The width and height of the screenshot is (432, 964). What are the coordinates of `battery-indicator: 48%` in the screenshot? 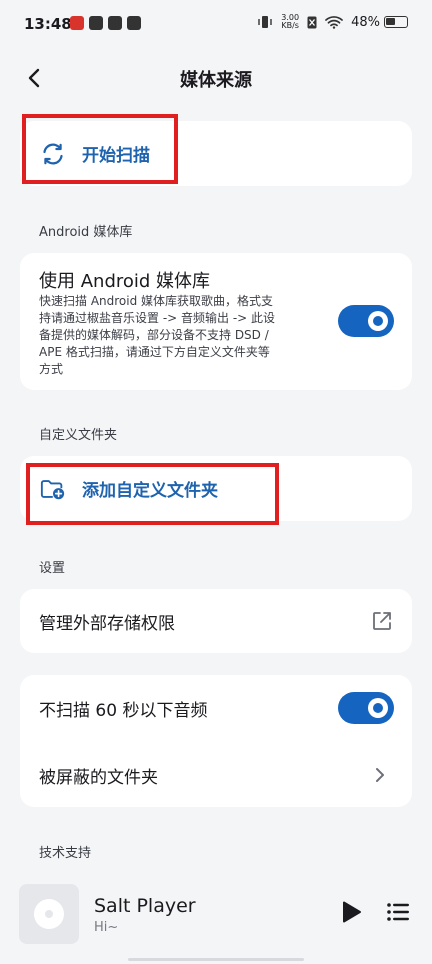 It's located at (379, 22).